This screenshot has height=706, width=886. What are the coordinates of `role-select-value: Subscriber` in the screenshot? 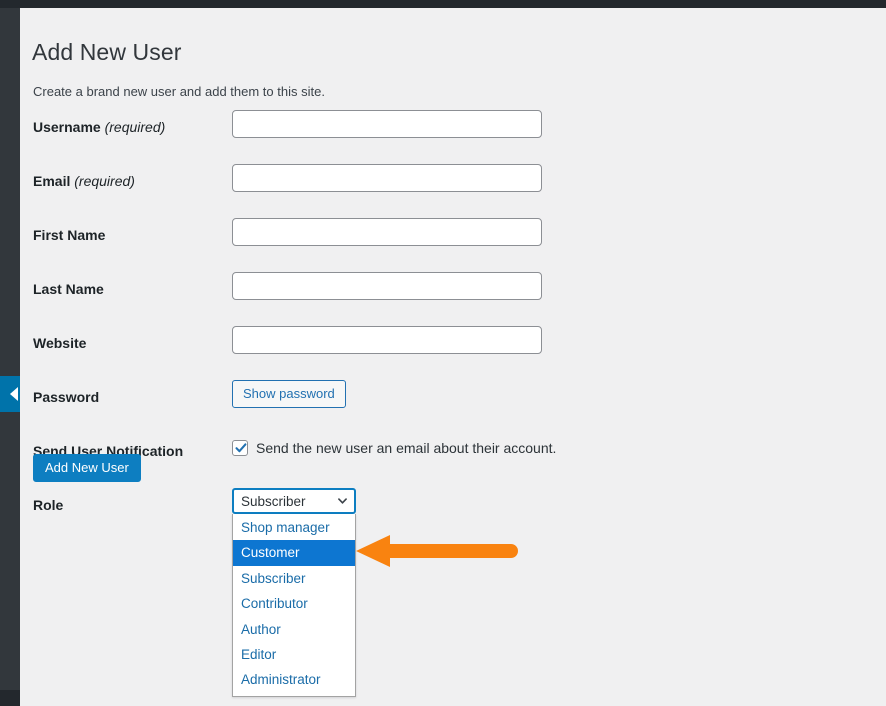 It's located at (273, 501).